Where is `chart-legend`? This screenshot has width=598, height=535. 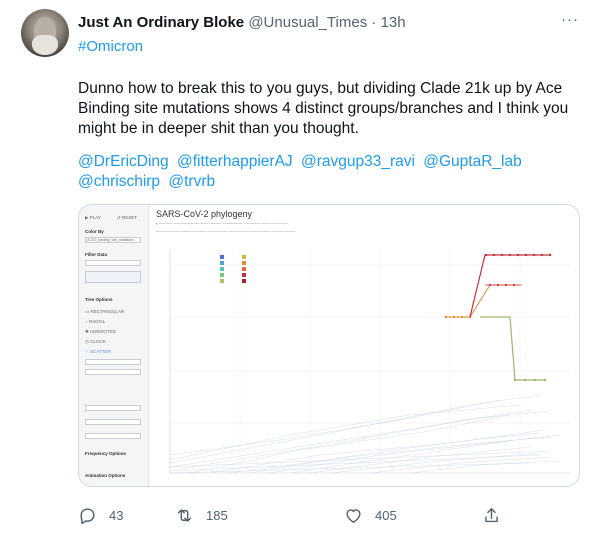 chart-legend is located at coordinates (233, 269).